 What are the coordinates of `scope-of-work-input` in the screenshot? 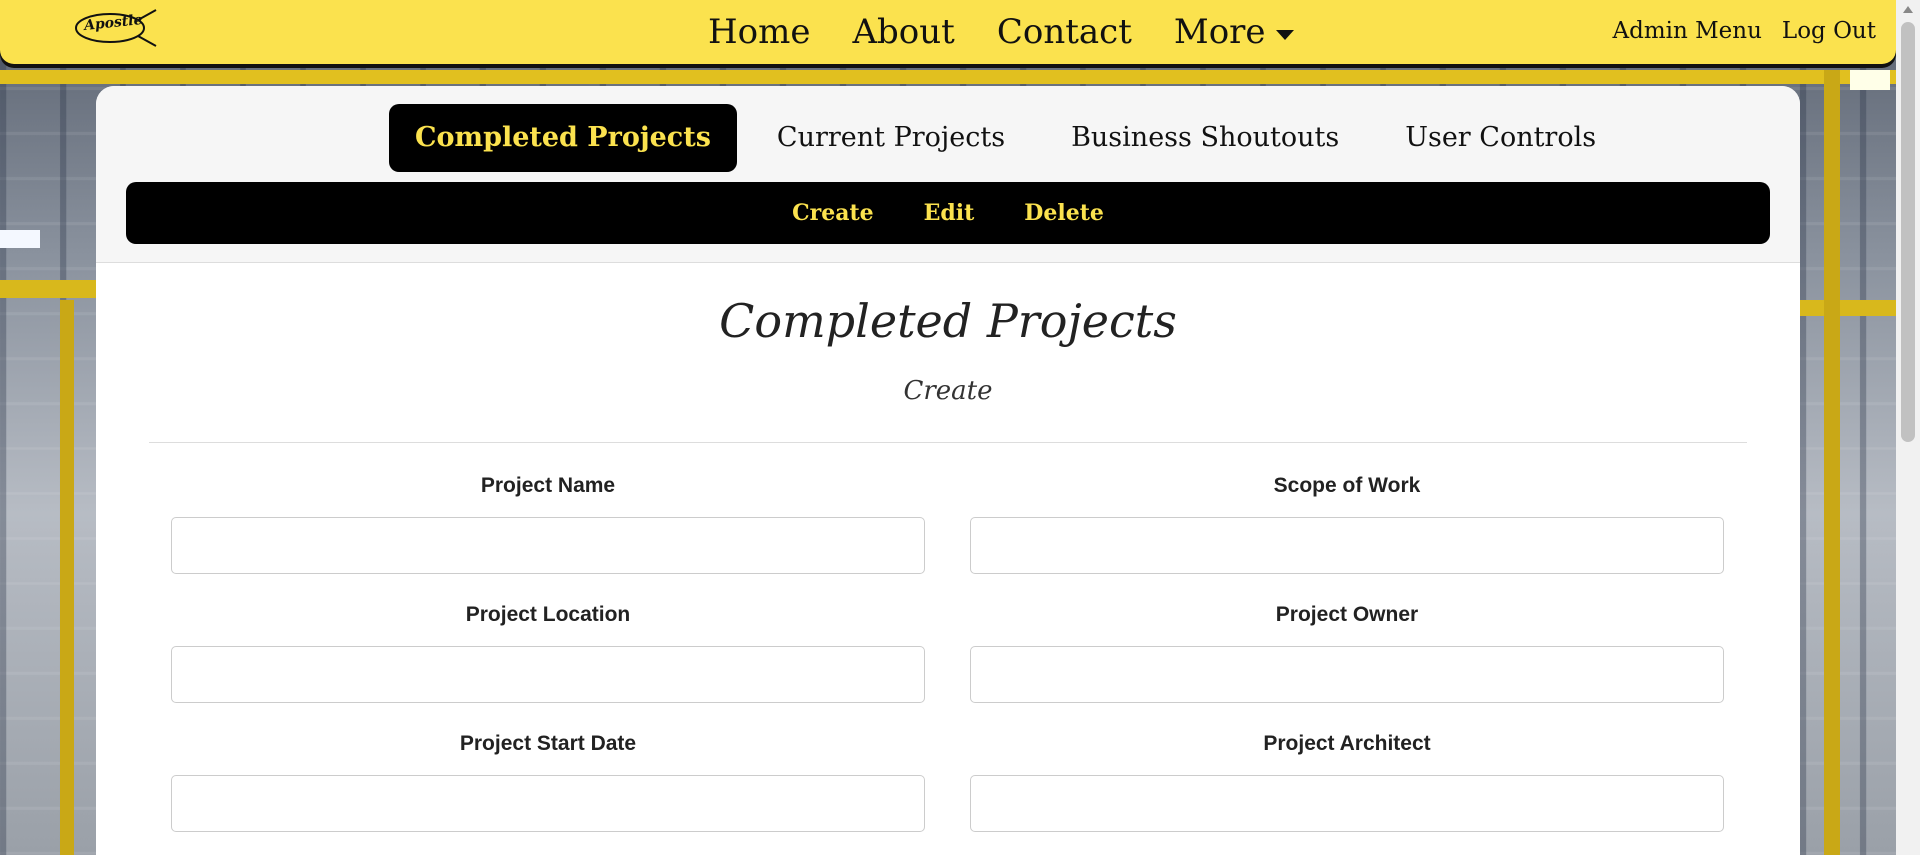 It's located at (1347, 545).